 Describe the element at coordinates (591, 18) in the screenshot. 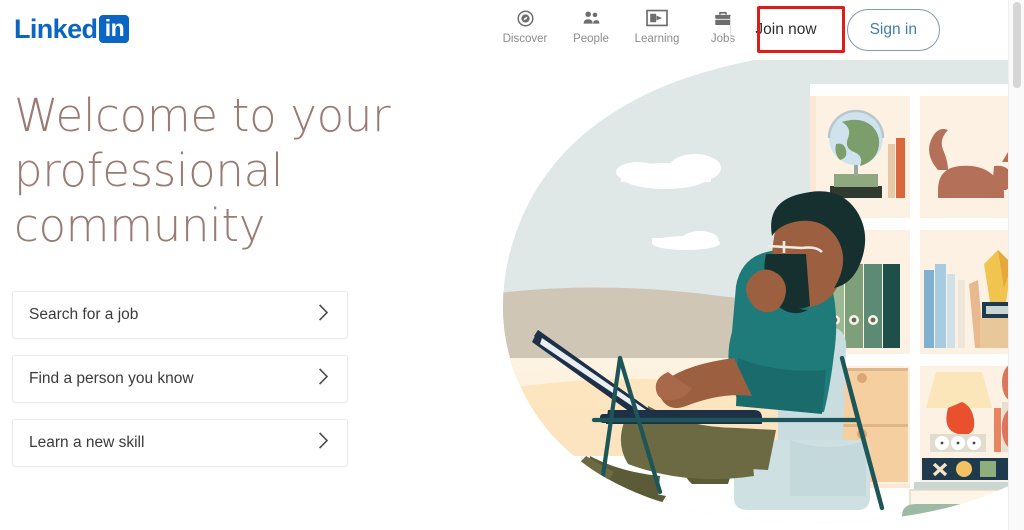

I see `people-icon` at that location.